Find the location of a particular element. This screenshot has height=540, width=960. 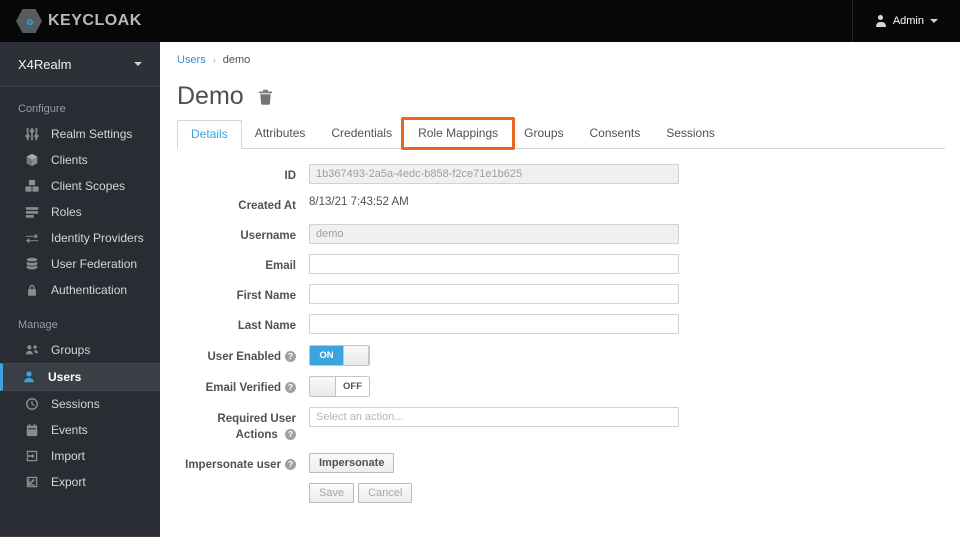

sidebar-item-label: Roles is located at coordinates (66, 212).